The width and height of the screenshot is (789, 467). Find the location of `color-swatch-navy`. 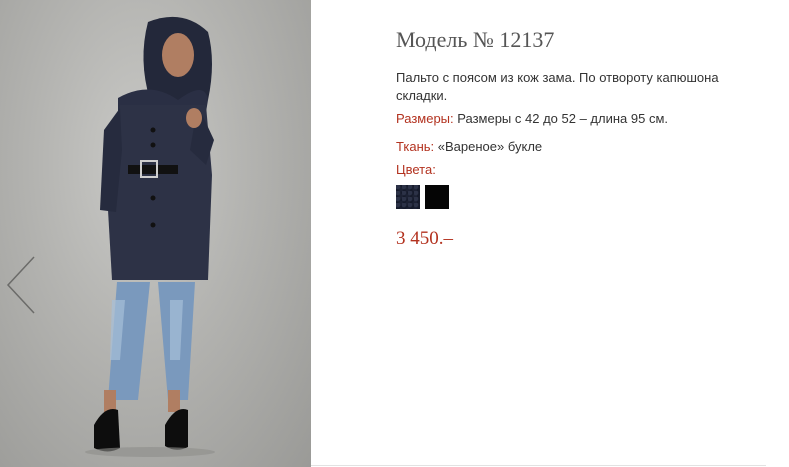

color-swatch-navy is located at coordinates (408, 197).